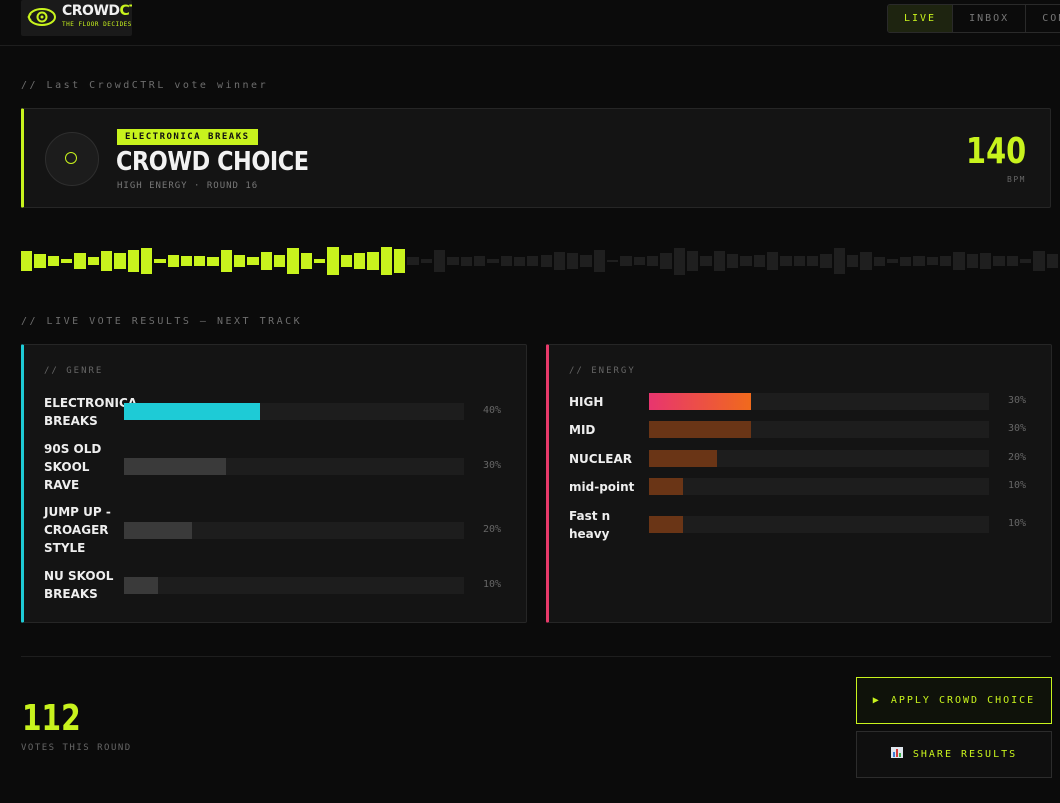 Image resolution: width=1060 pixels, height=803 pixels. What do you see at coordinates (1017, 457) in the screenshot?
I see `vote-percent: 20%` at bounding box center [1017, 457].